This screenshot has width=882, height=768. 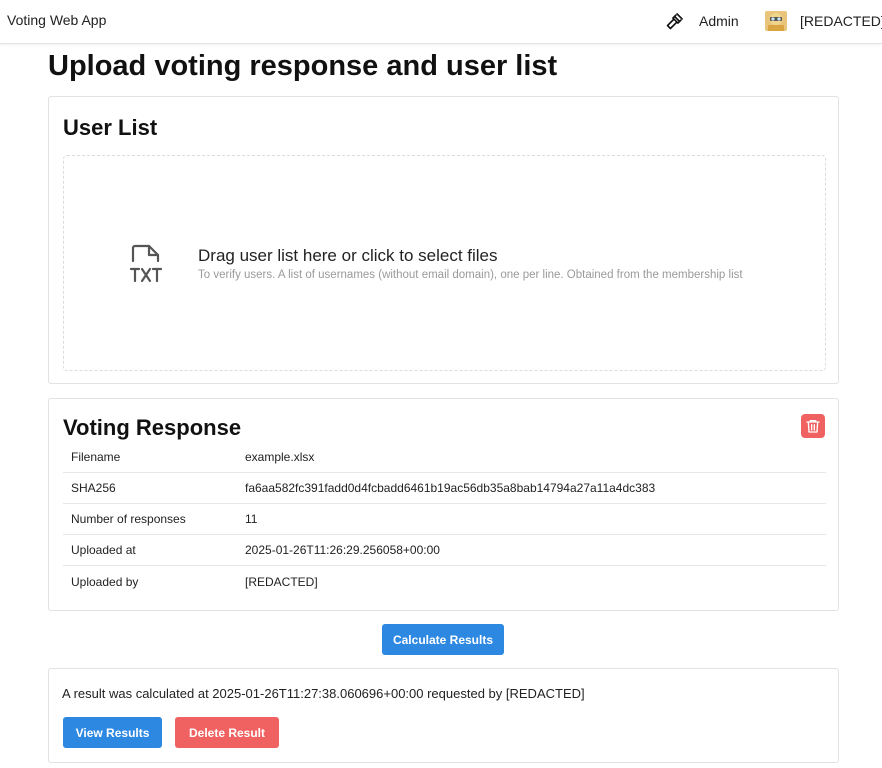 I want to click on row-key: Uploaded at, so click(x=103, y=550).